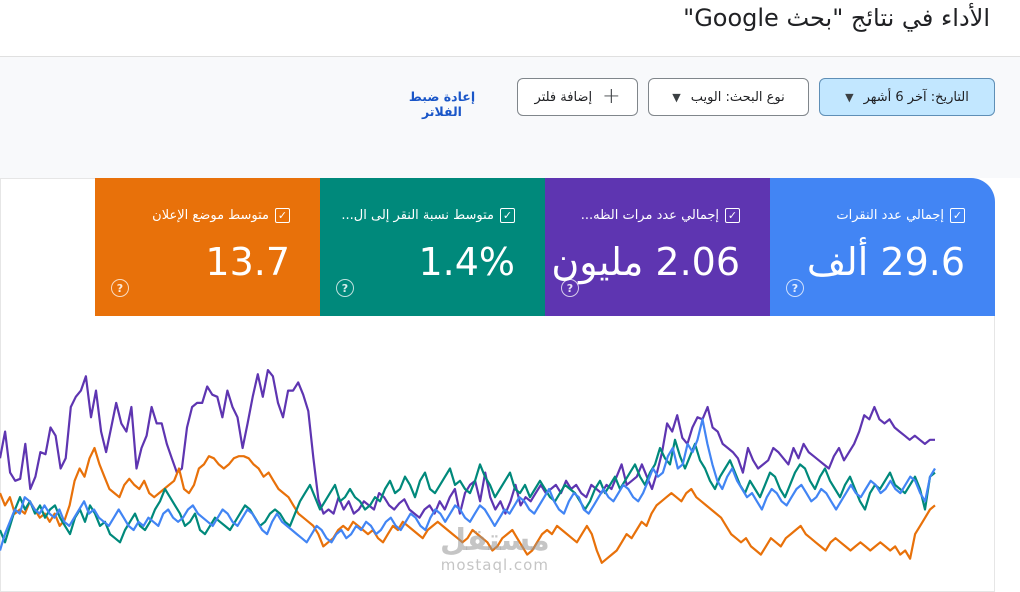 The height and width of the screenshot is (592, 1020). Describe the element at coordinates (836, 18) in the screenshot. I see `page-title: الأداء في نتائج "بحث Google"` at that location.